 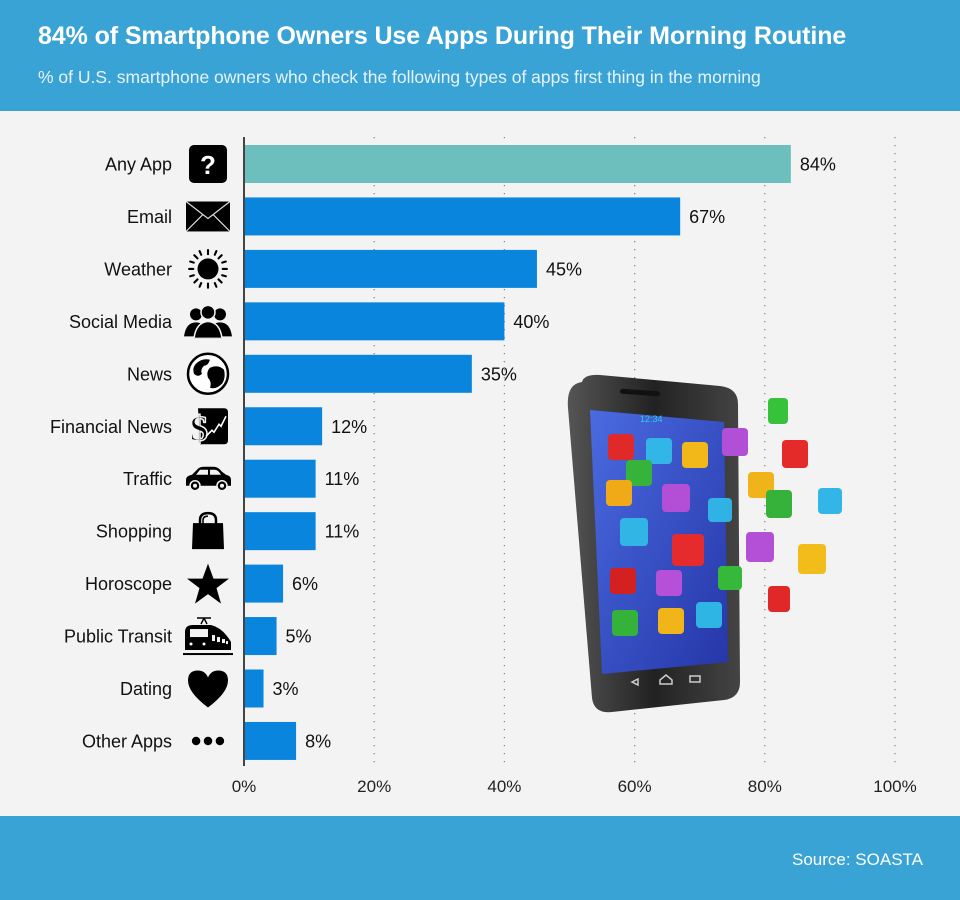 I want to click on value-label: 8%, so click(x=318, y=741).